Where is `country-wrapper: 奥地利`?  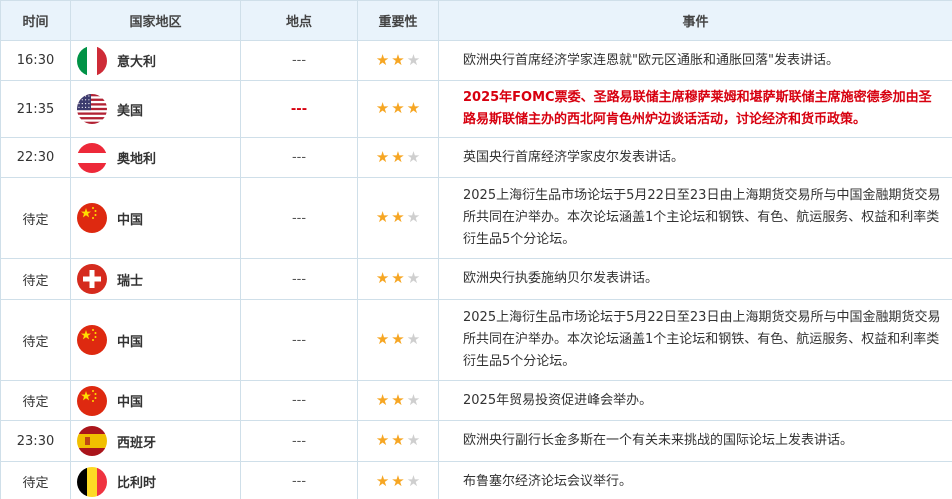 country-wrapper: 奥地利 is located at coordinates (155, 157).